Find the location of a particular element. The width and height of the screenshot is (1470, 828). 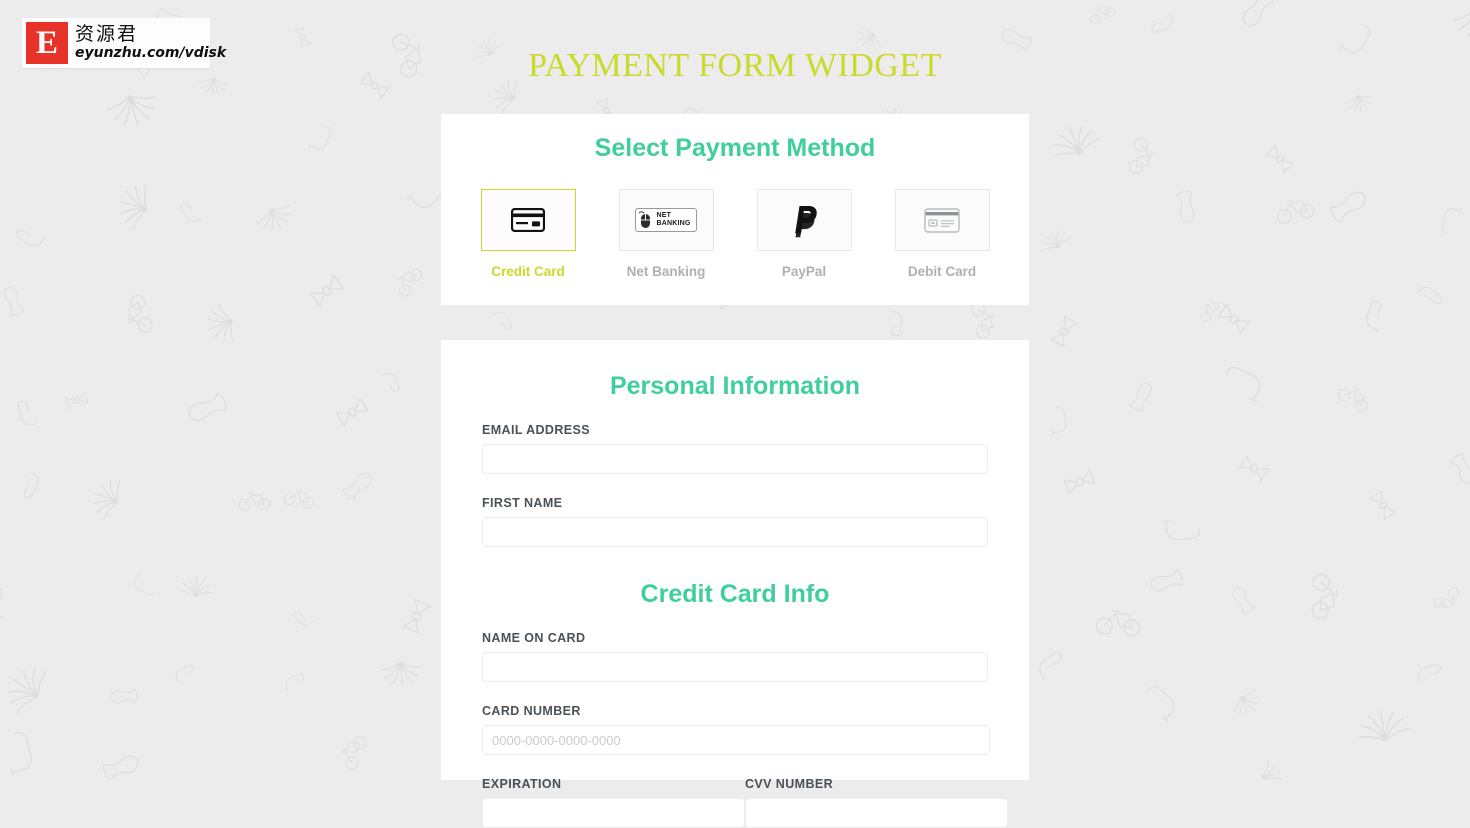

logo-chinese-name: 资源君 is located at coordinates (107, 33).